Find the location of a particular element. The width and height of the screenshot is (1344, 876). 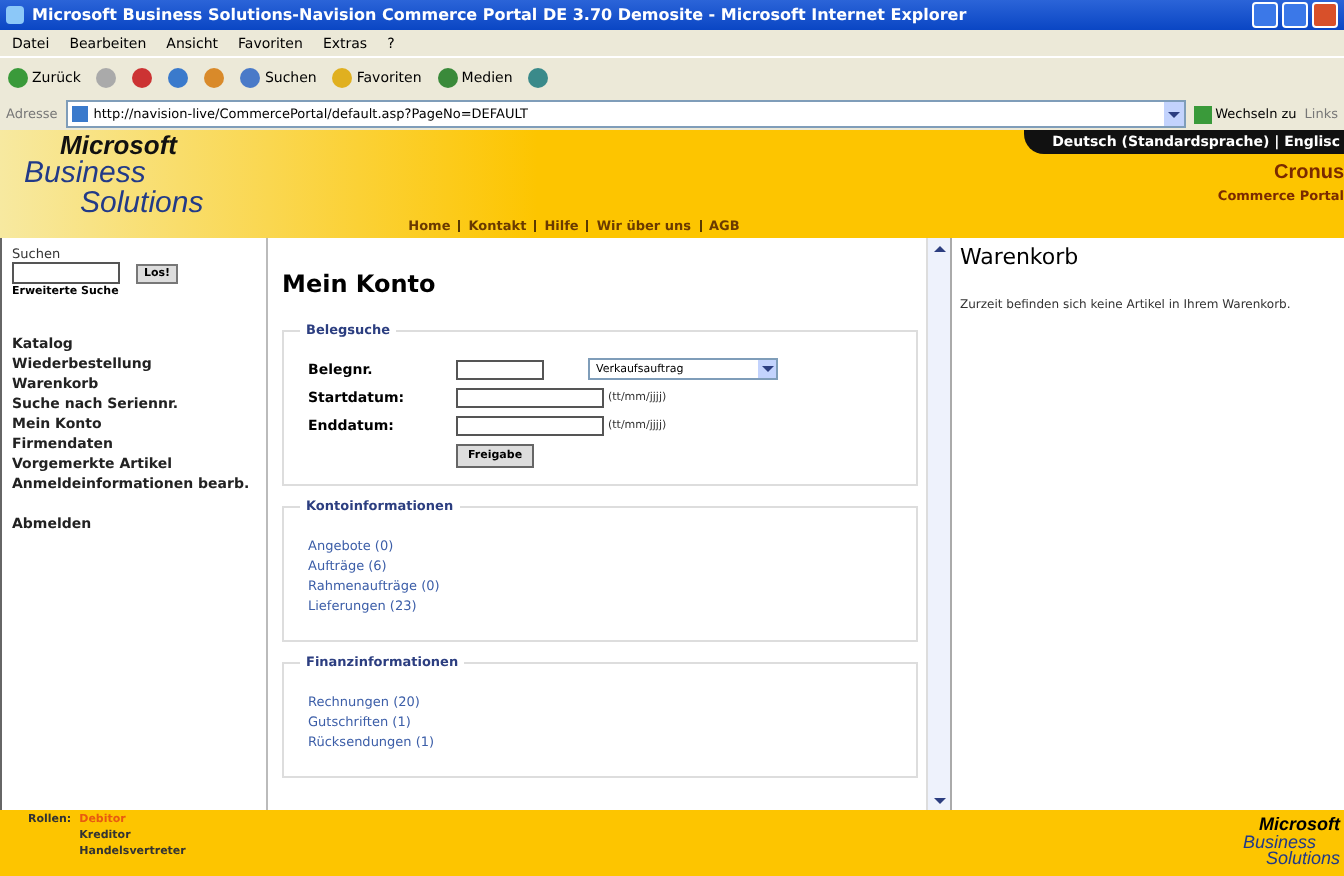

page-title: Mein Konto is located at coordinates (360, 284).